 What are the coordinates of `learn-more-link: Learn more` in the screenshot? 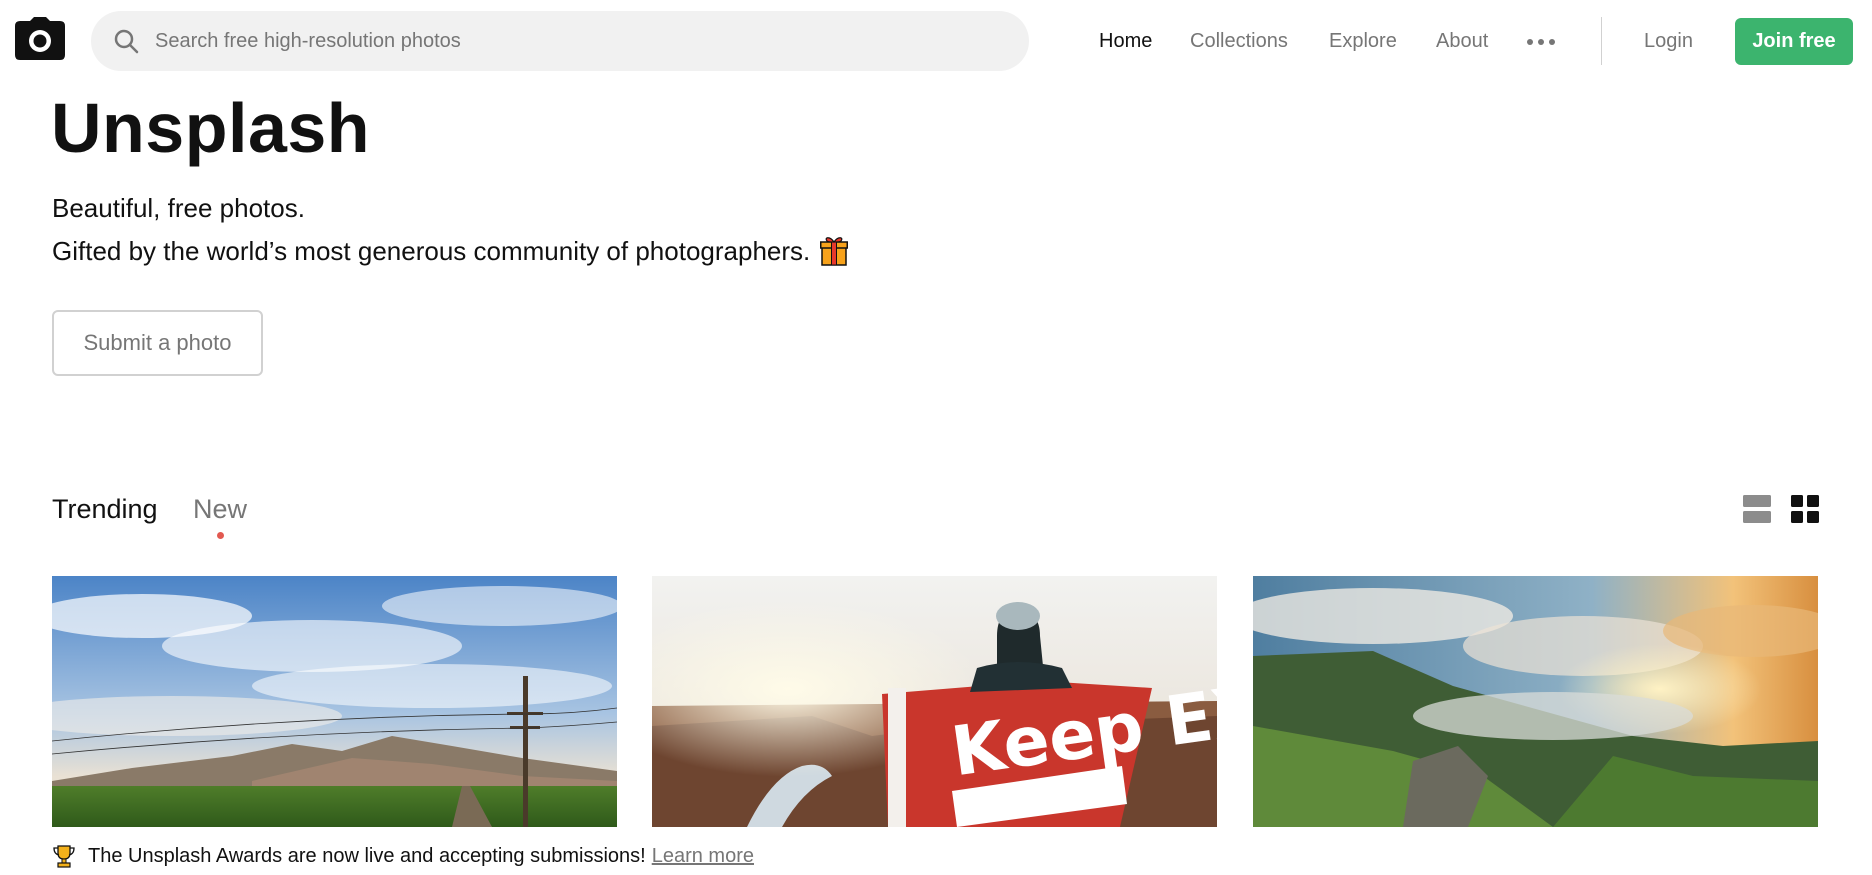 It's located at (703, 856).